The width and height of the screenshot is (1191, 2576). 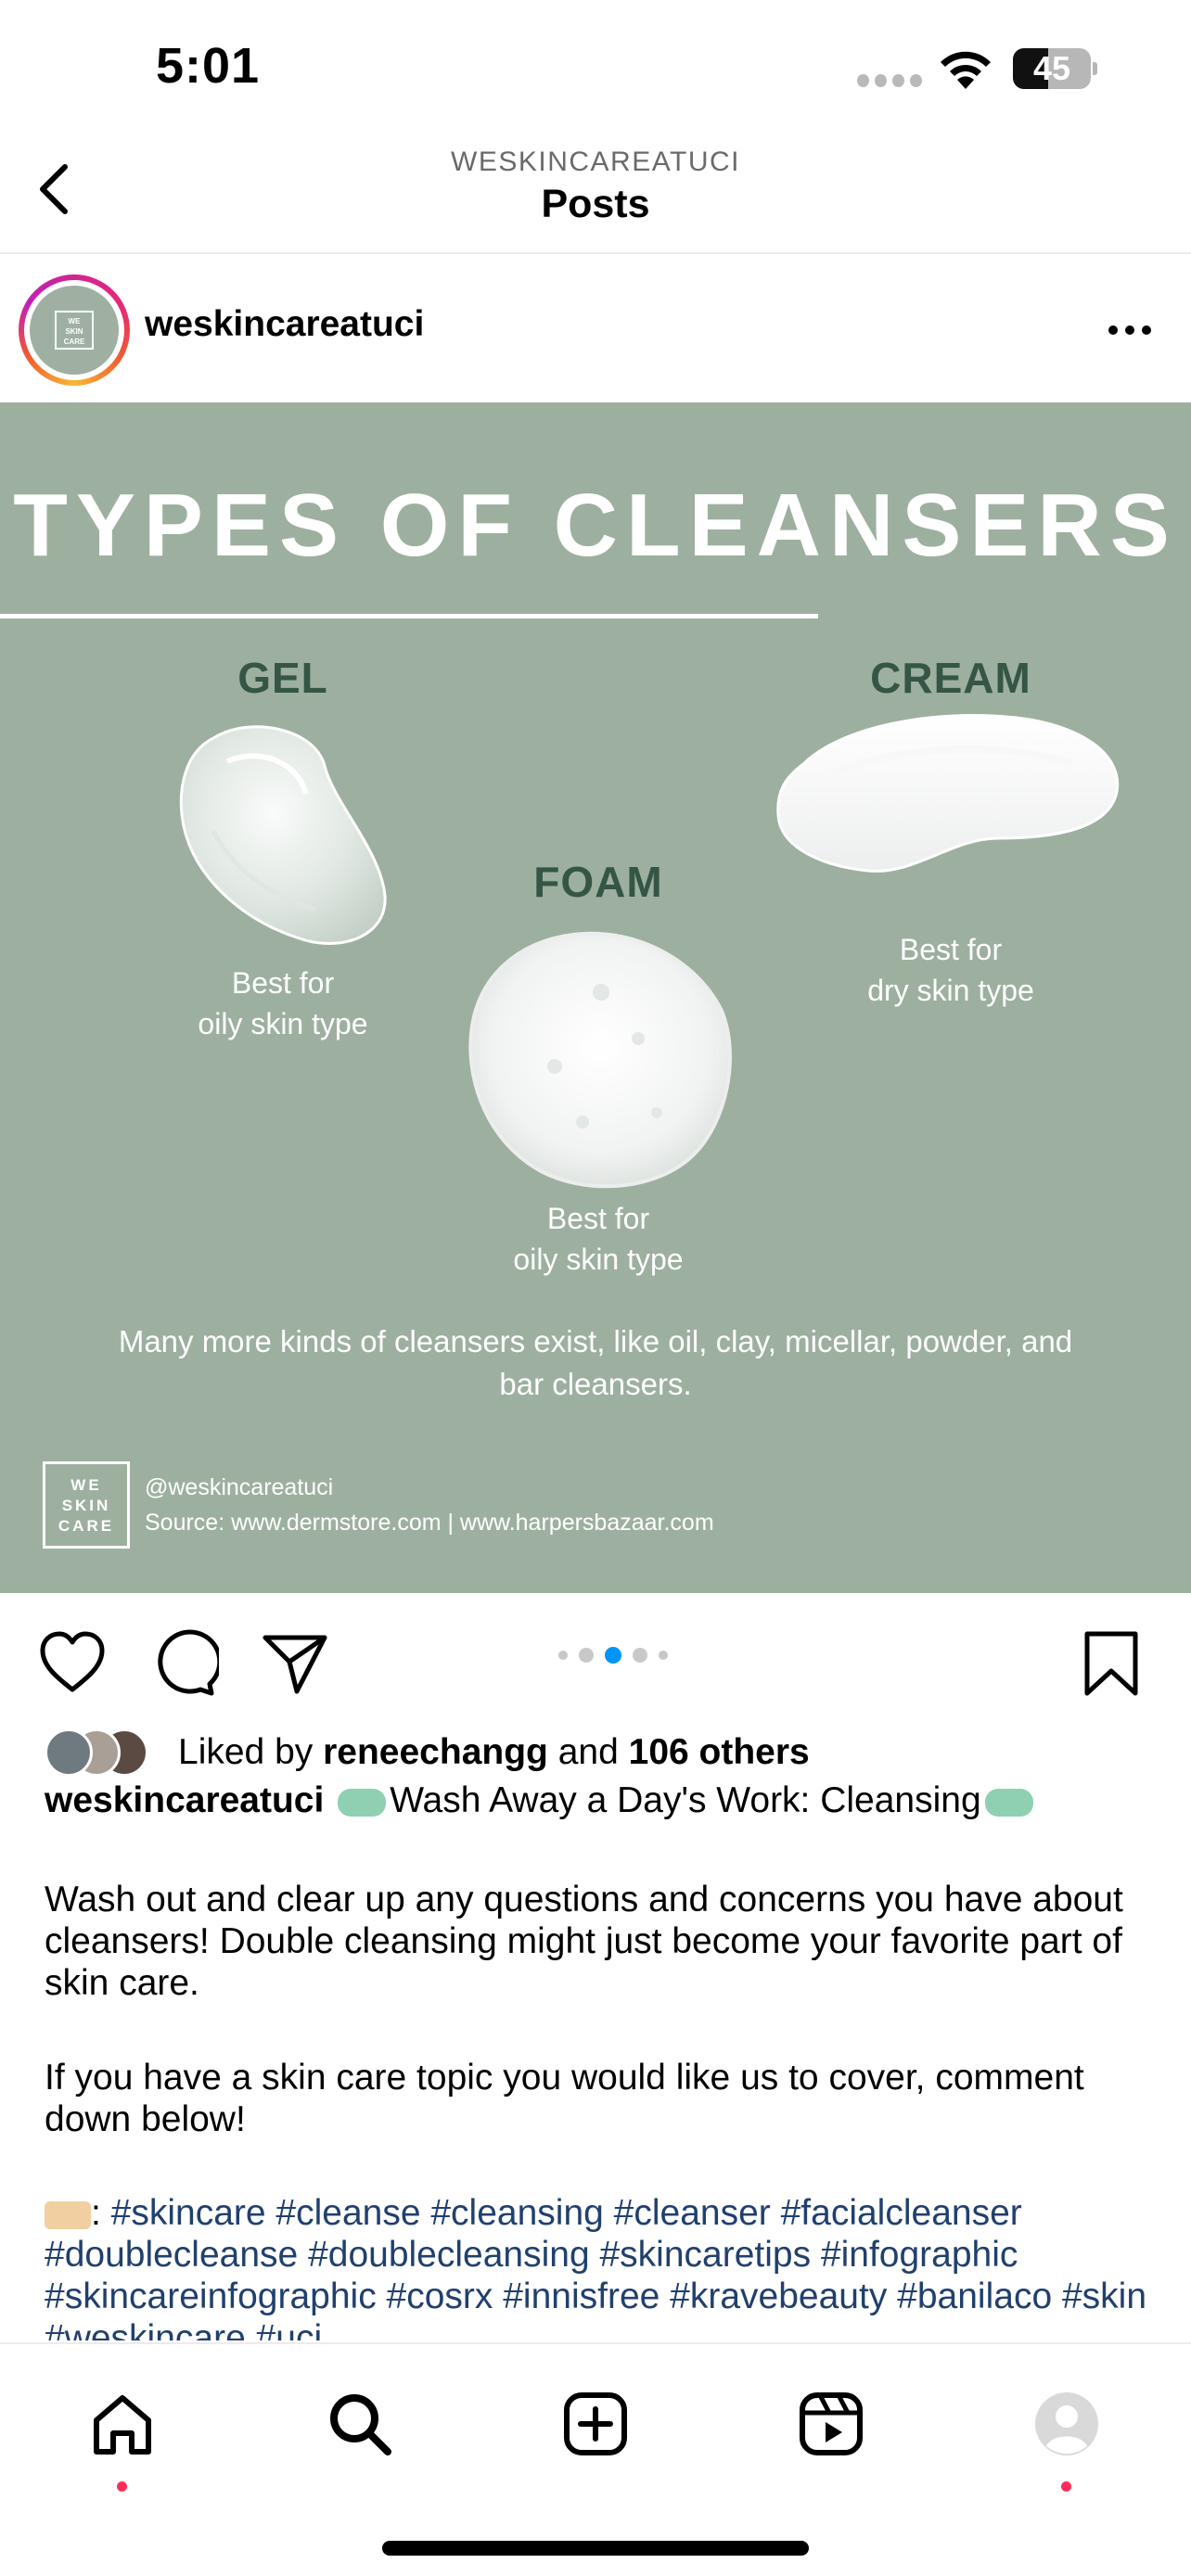 I want to click on bookmark-icon, so click(x=1111, y=1664).